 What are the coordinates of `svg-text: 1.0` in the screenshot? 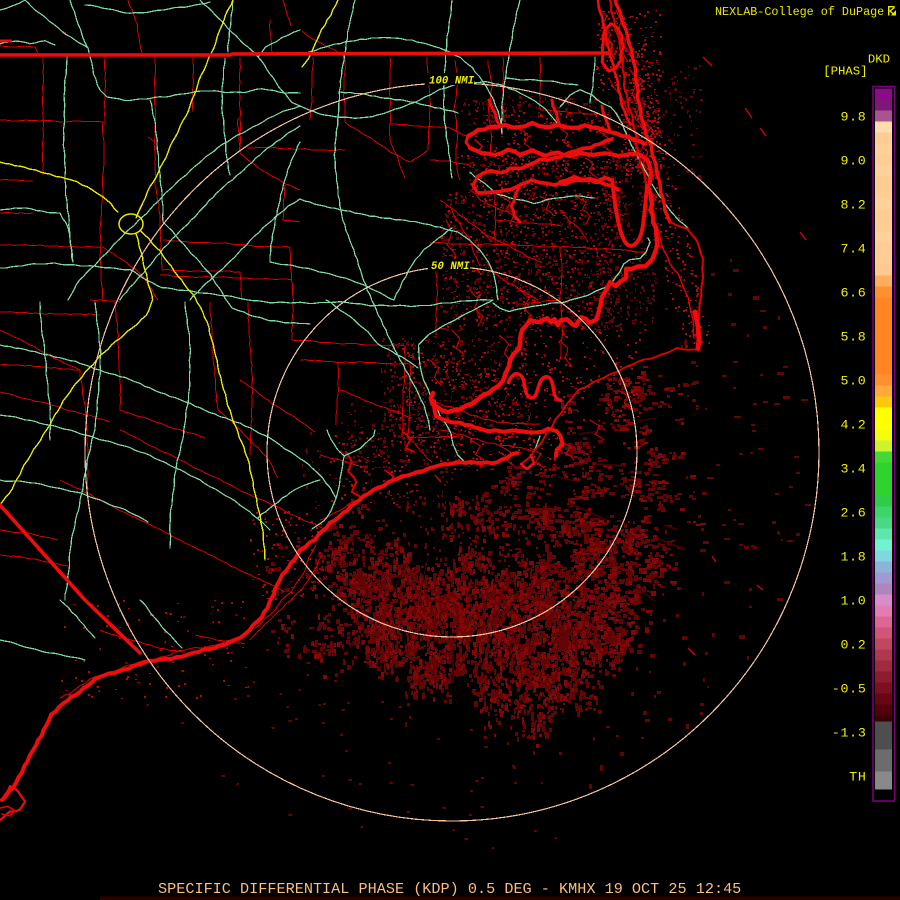 It's located at (853, 601).